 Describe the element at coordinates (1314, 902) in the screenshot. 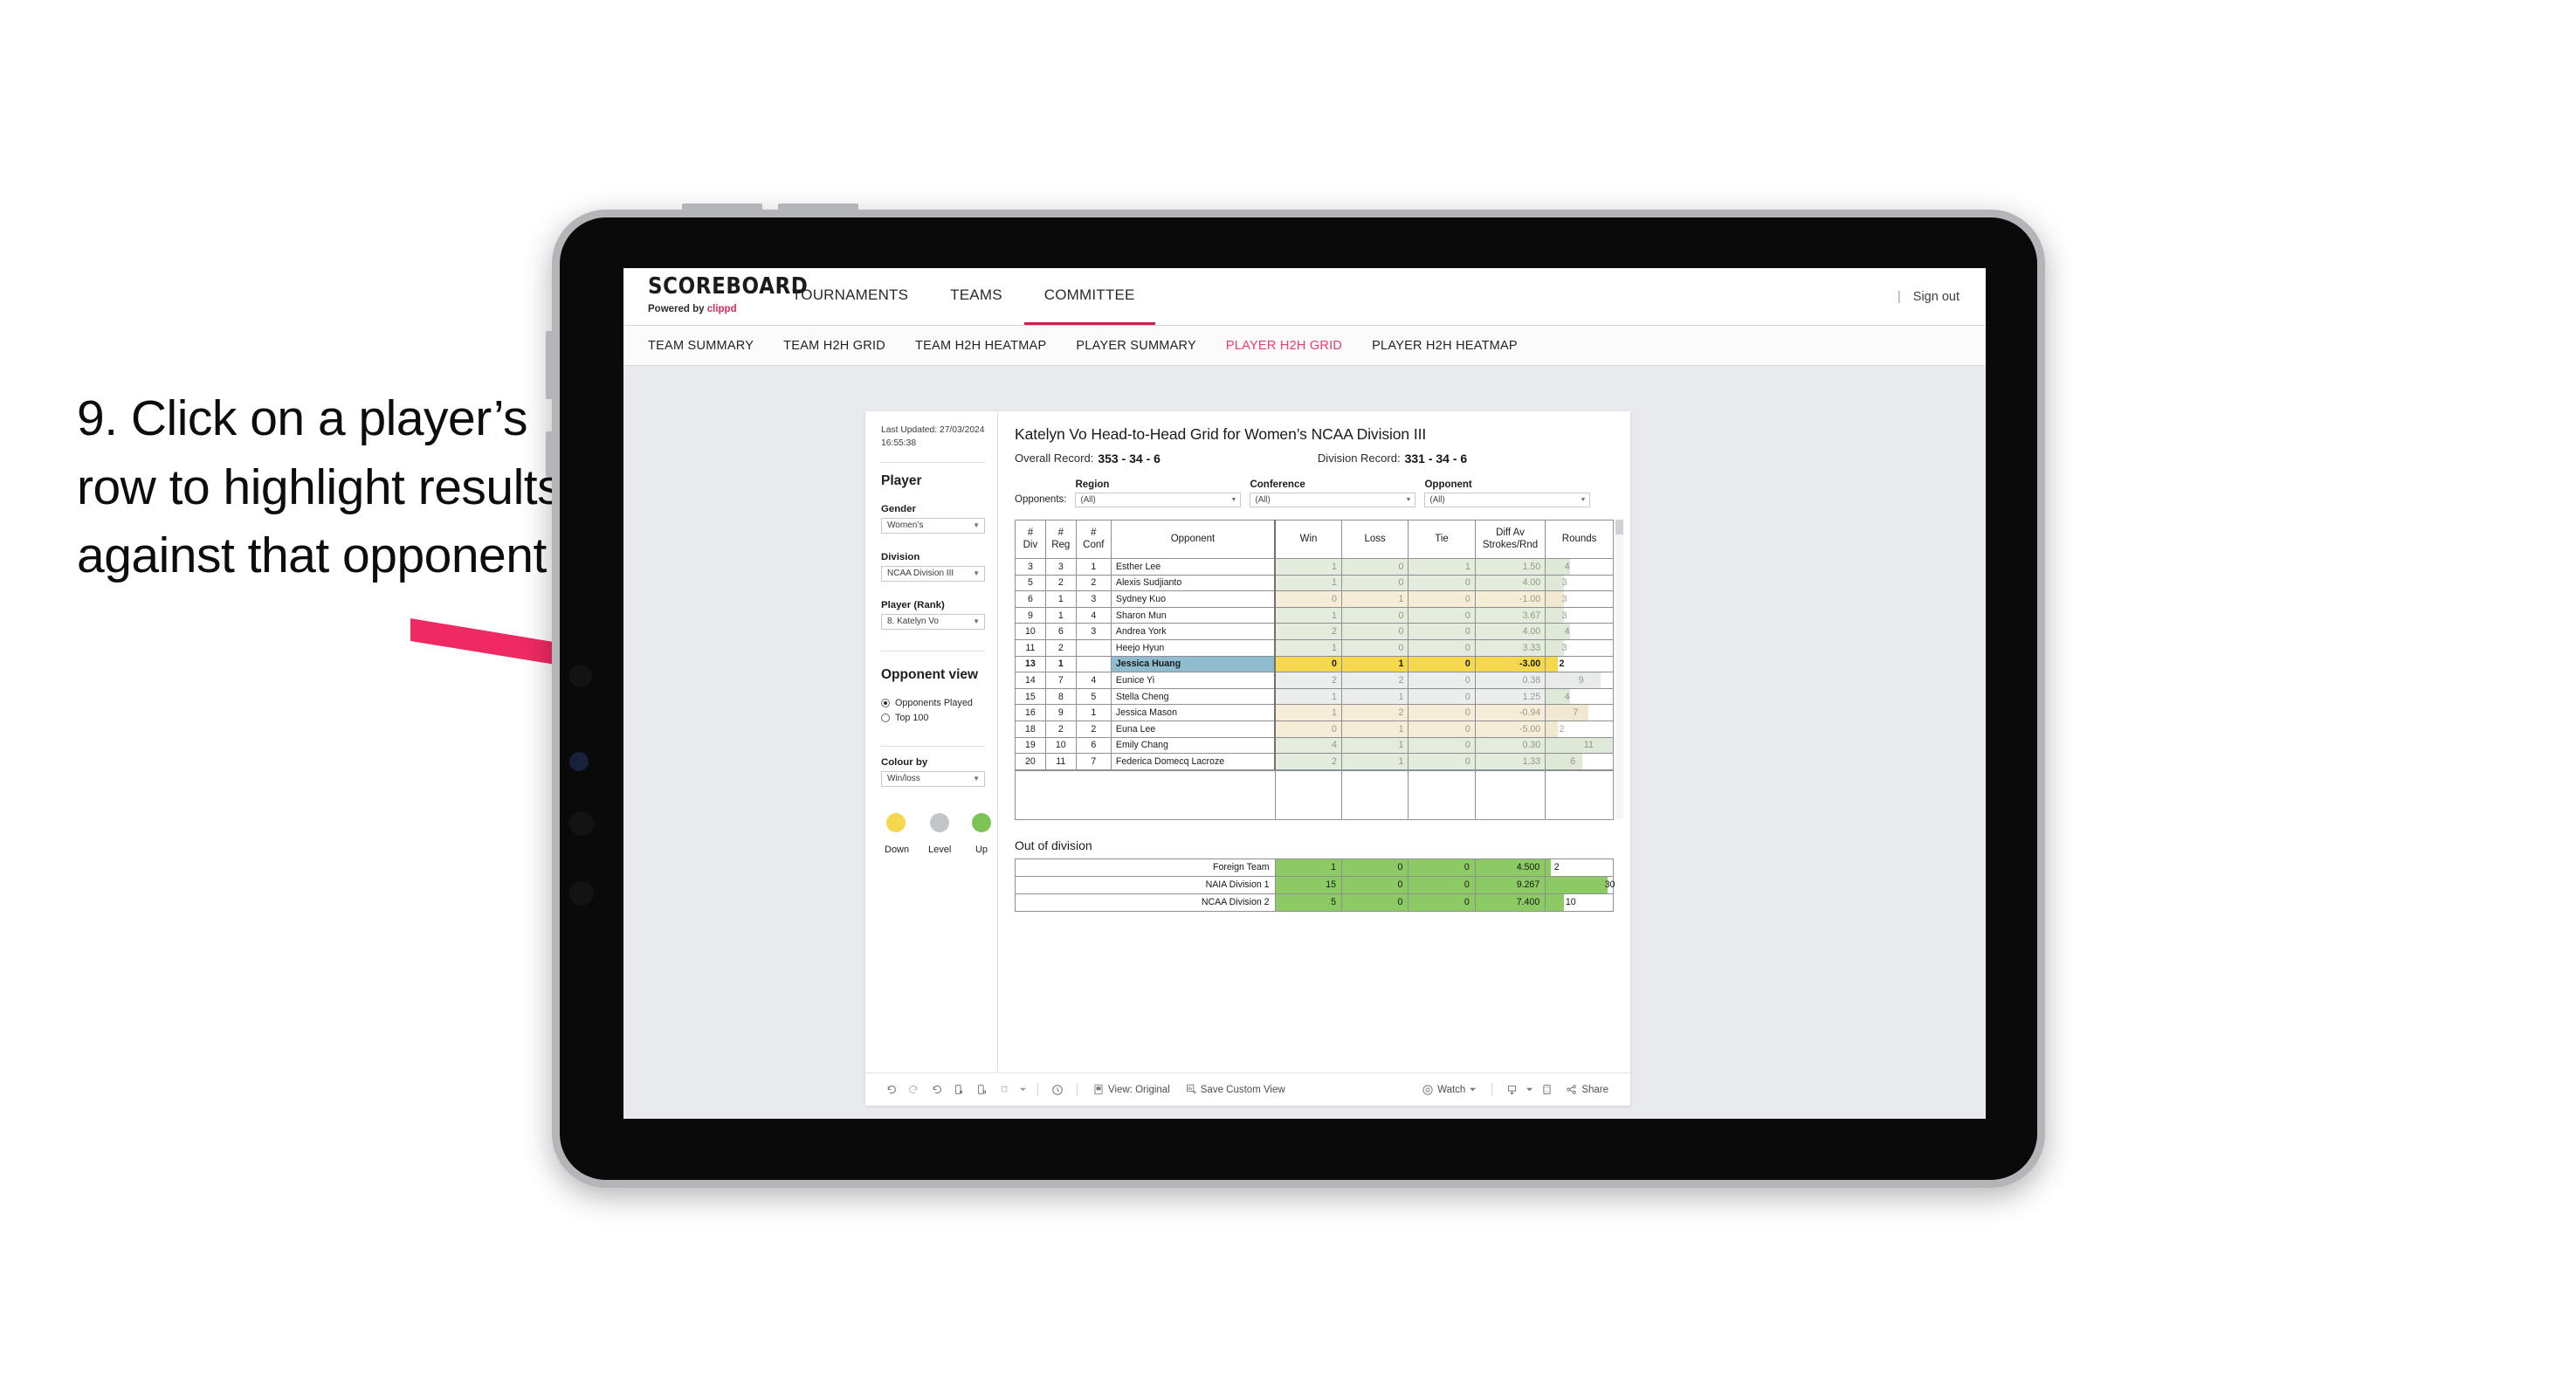

I see `out-of-division-row: NCAA Division 2 5 0 0 7.400 10` at that location.